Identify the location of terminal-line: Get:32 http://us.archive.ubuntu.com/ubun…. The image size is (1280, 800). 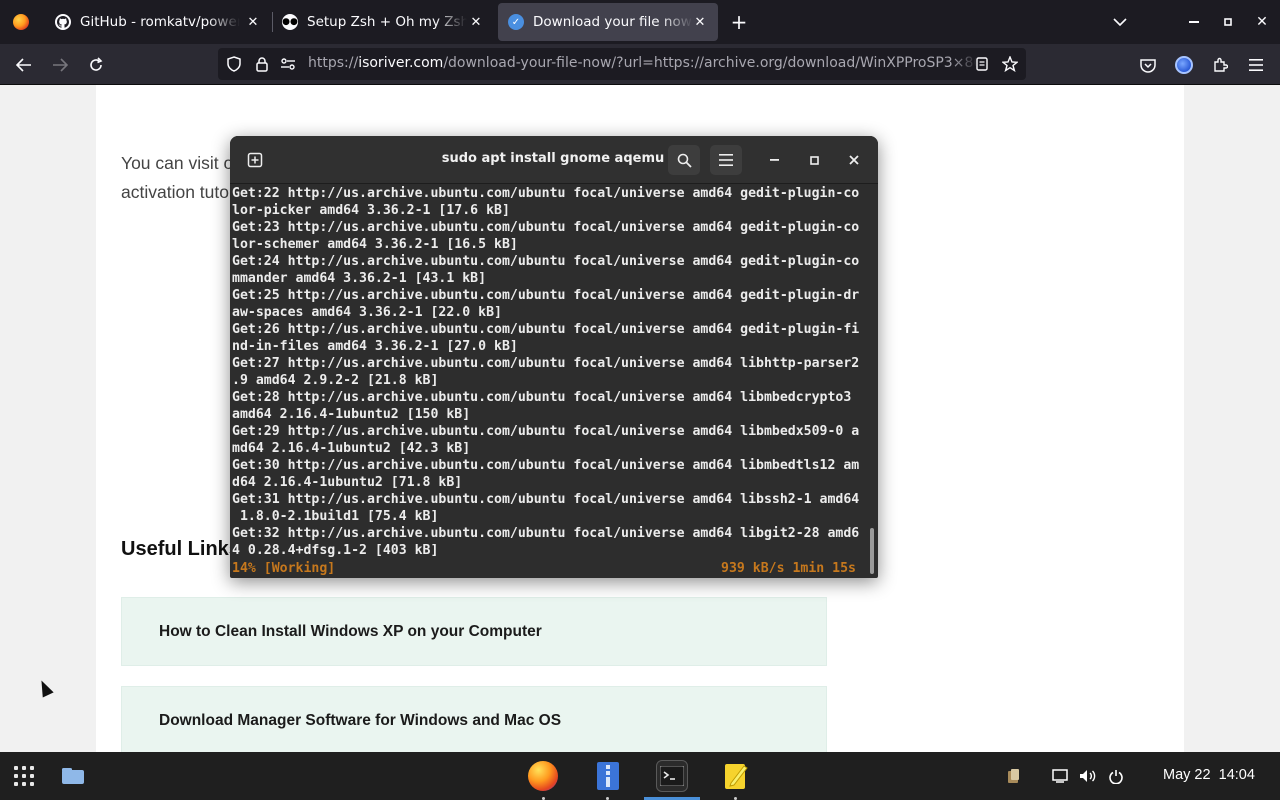
(546, 533).